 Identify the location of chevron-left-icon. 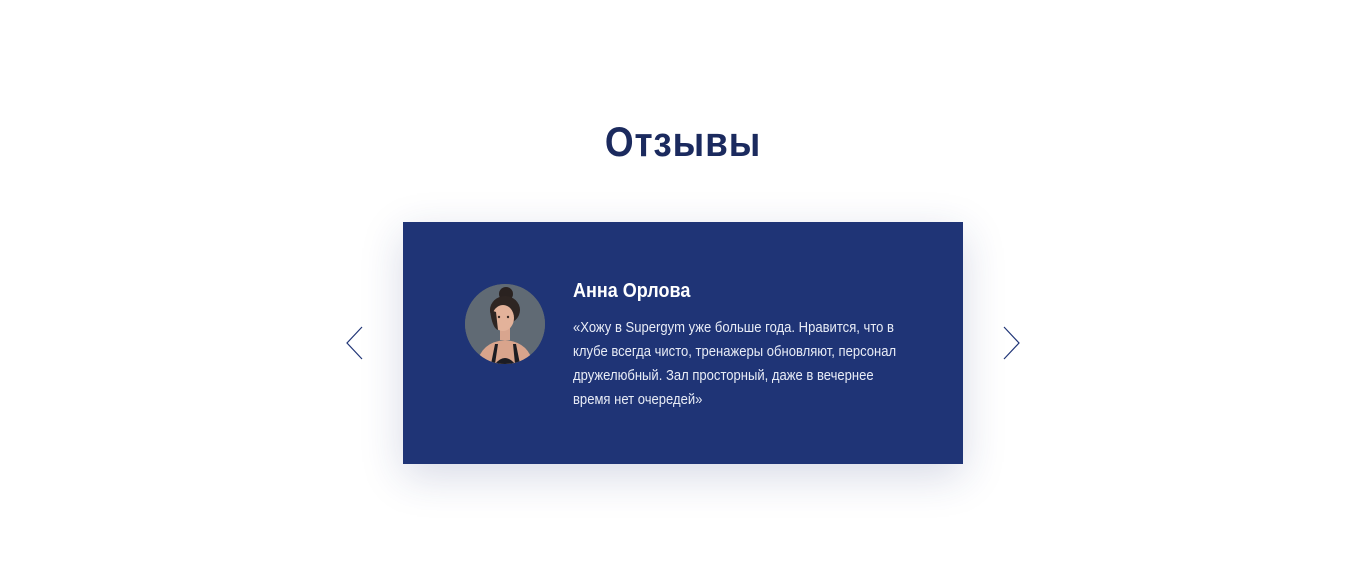
(354, 343).